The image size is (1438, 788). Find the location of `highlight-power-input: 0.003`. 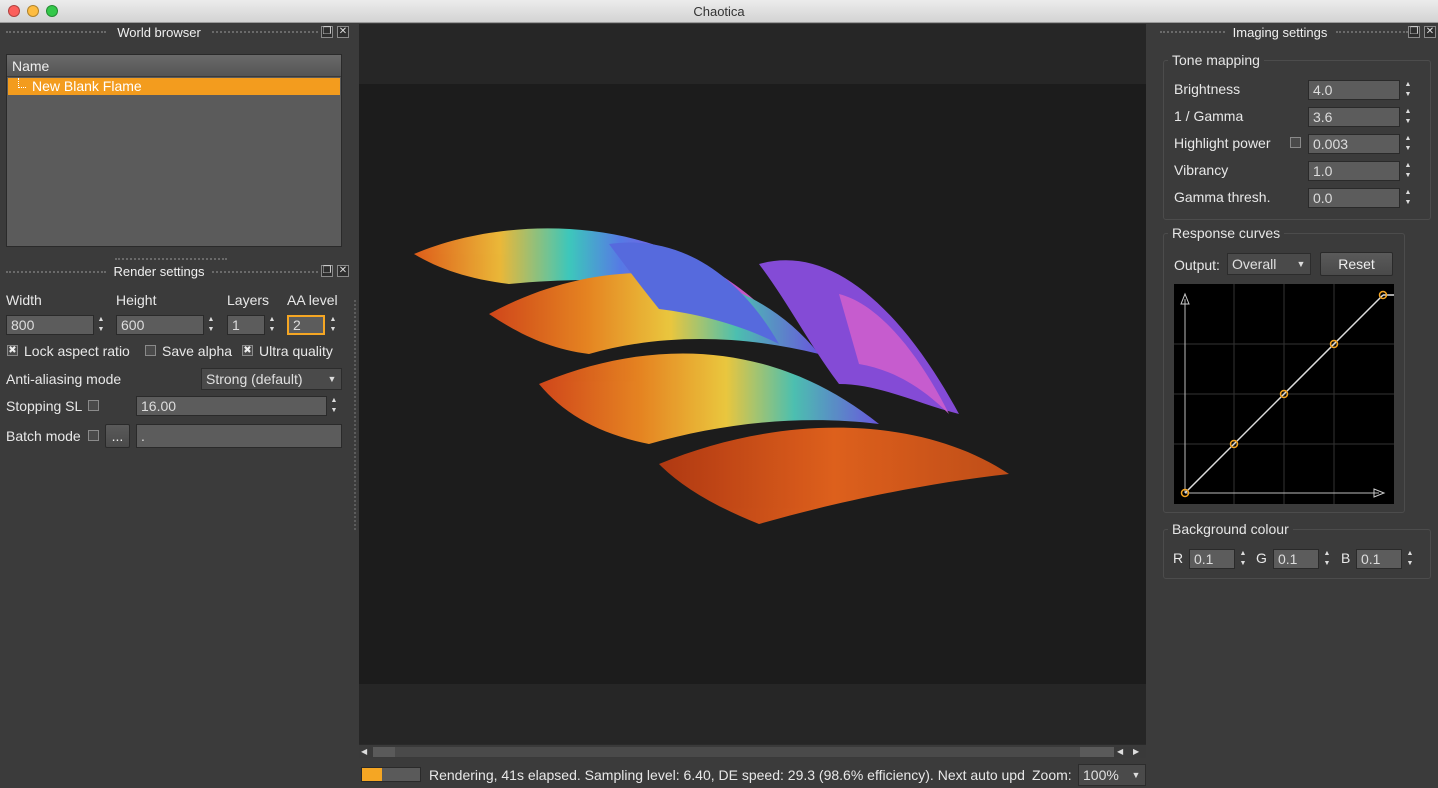

highlight-power-input: 0.003 is located at coordinates (1354, 144).